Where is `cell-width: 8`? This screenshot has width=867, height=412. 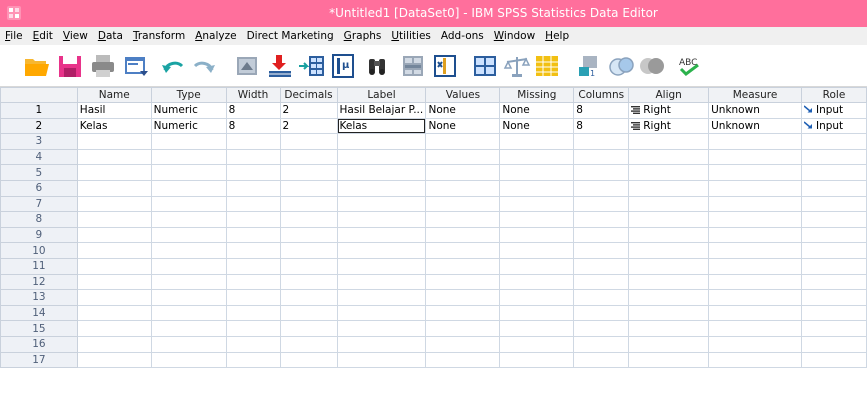 cell-width: 8 is located at coordinates (253, 110).